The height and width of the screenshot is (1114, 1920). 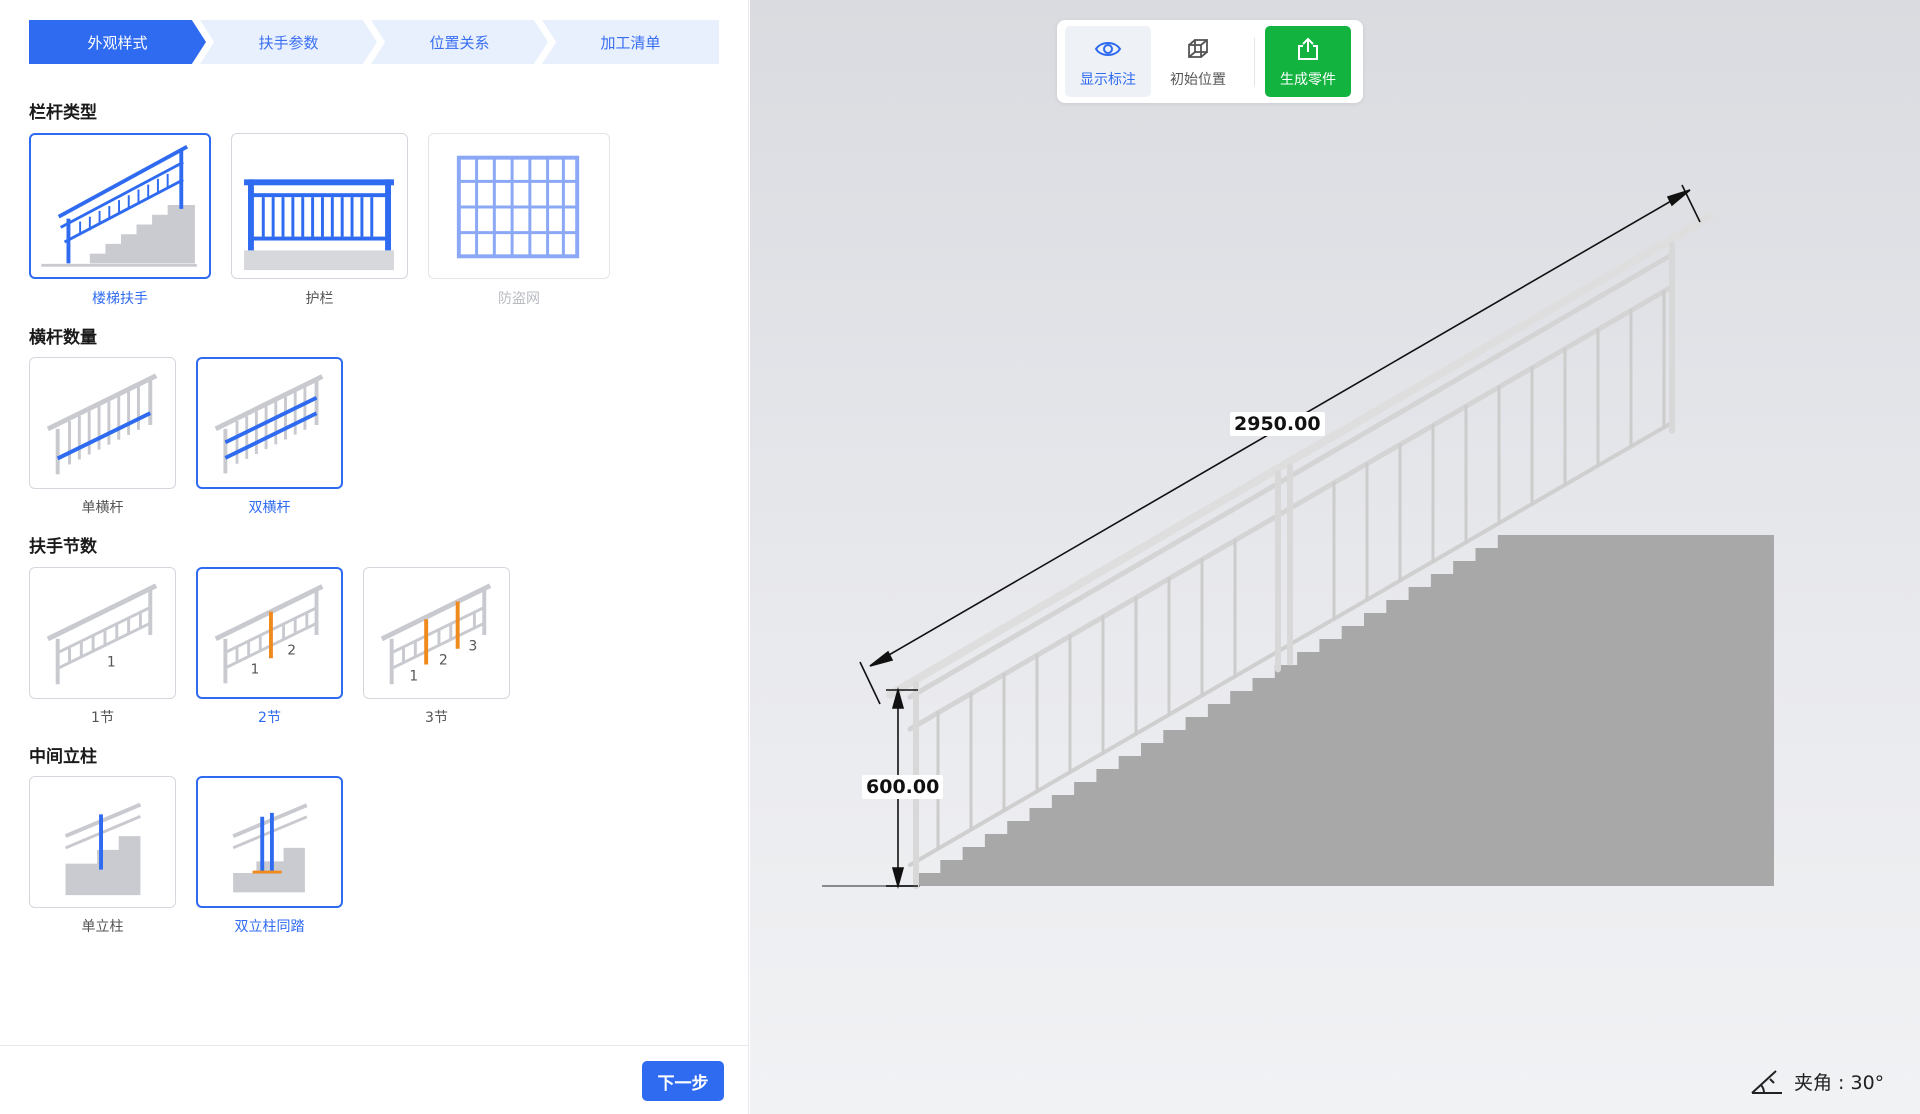 What do you see at coordinates (1108, 48) in the screenshot?
I see `eye-icon` at bounding box center [1108, 48].